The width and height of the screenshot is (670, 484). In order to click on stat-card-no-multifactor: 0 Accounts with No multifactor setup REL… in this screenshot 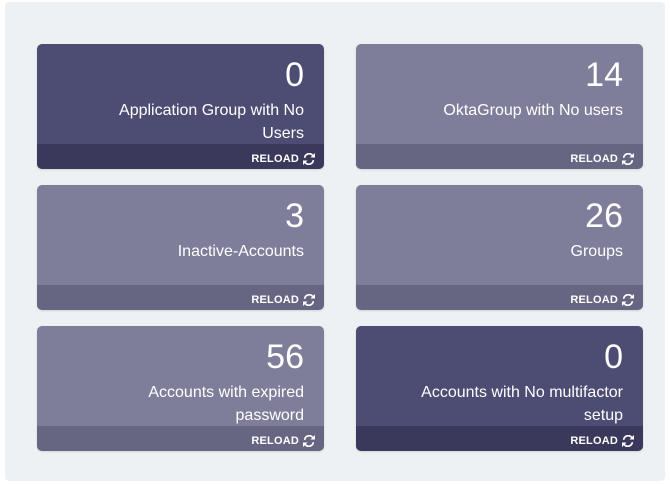, I will do `click(499, 388)`.